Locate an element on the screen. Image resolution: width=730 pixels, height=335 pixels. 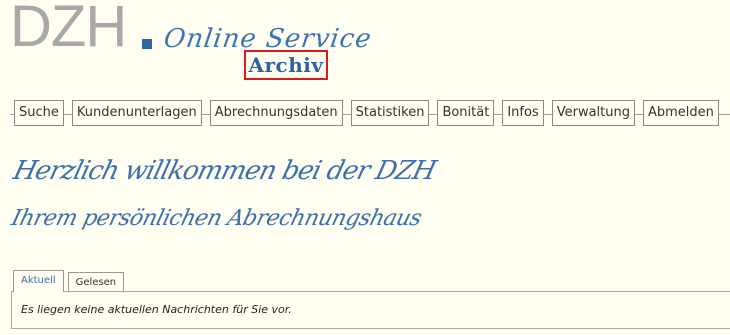
nav-item-bonitaet: Bonität is located at coordinates (466, 113).